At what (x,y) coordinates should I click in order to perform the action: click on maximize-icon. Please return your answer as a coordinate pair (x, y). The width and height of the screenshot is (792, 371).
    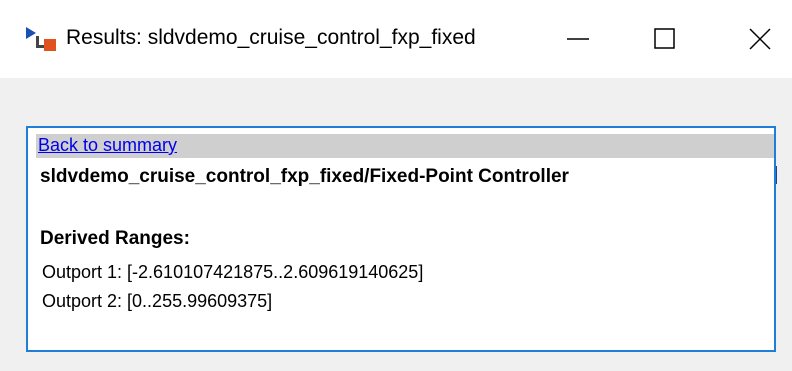
    Looking at the image, I should click on (664, 38).